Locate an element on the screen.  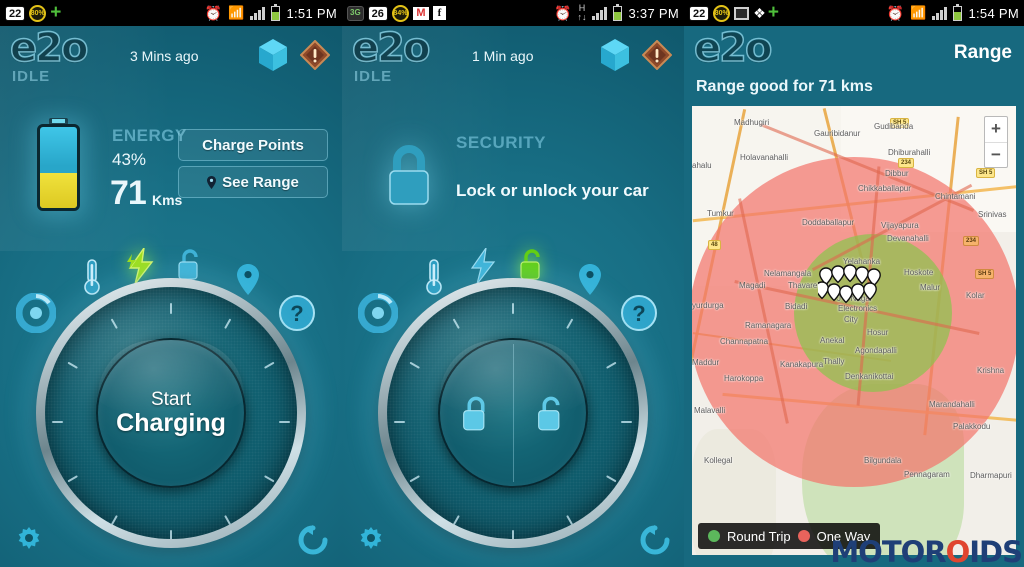
map-place-label: Hoskote is located at coordinates (919, 272).